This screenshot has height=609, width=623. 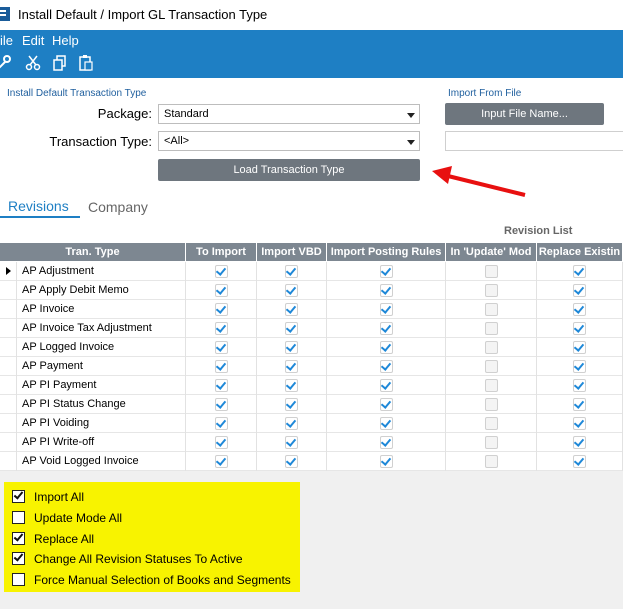 What do you see at coordinates (221, 252) in the screenshot?
I see `column-header-to-import: To Import` at bounding box center [221, 252].